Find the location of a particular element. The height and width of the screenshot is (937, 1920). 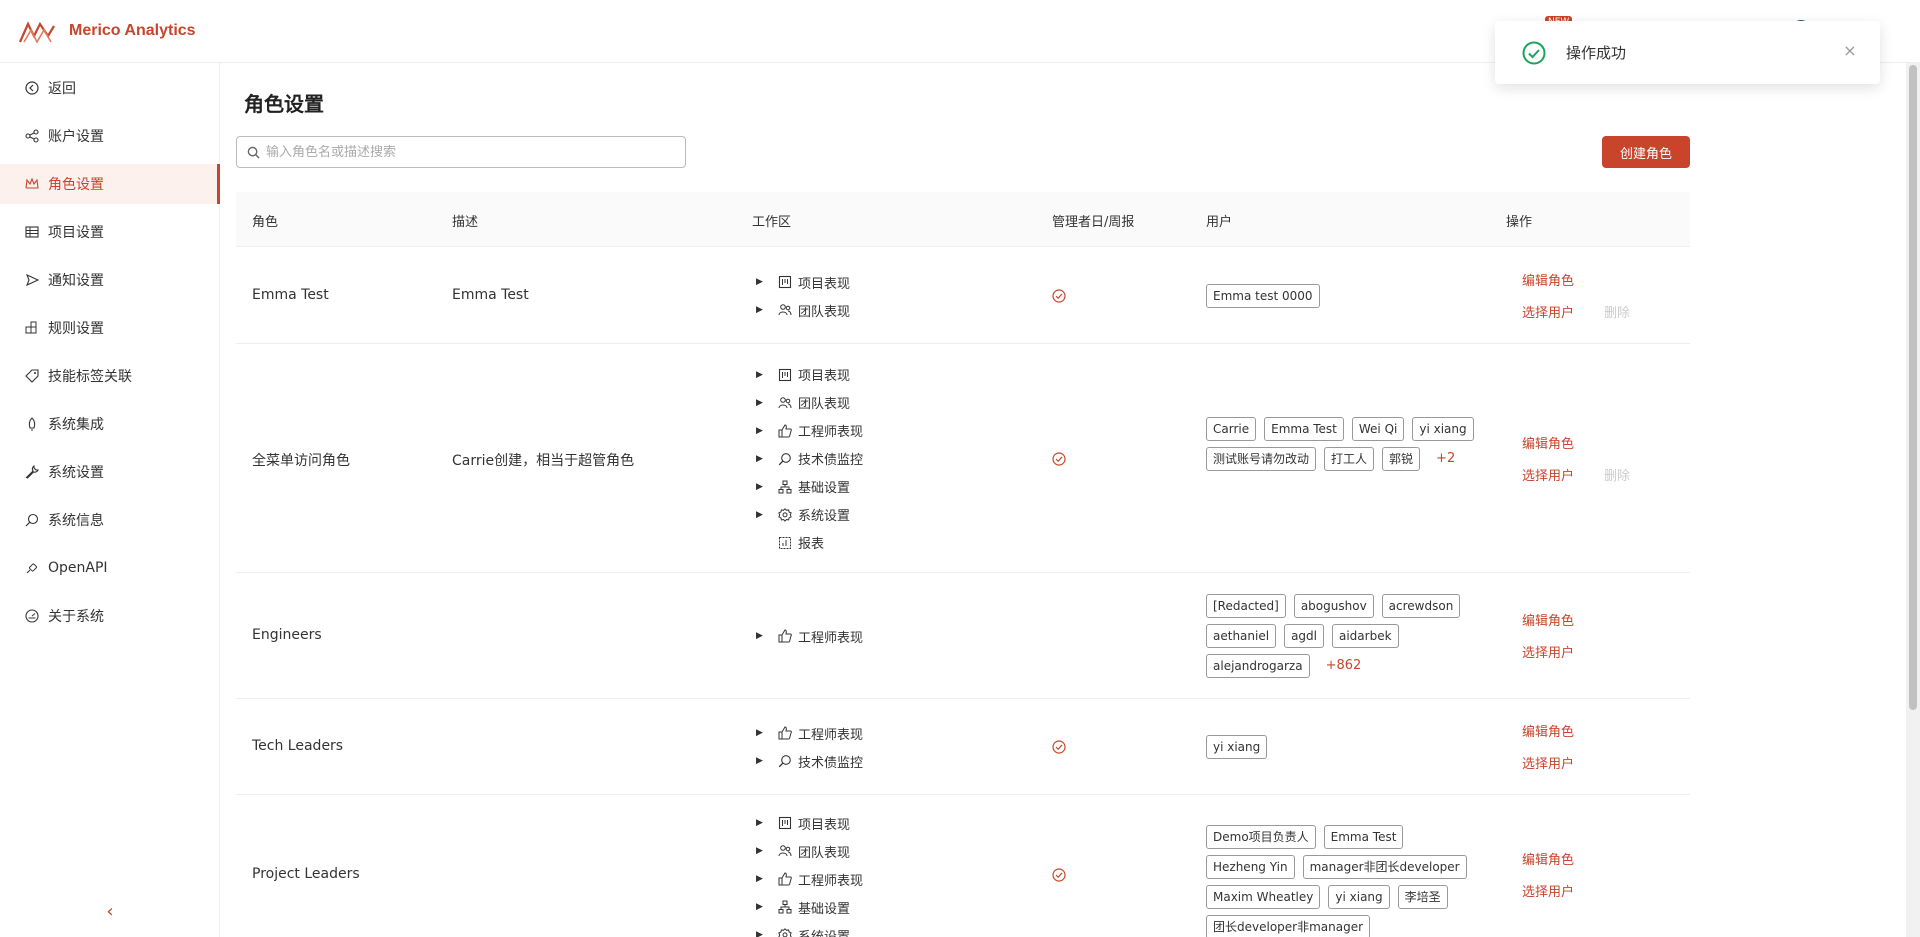

user-tag: agdl is located at coordinates (1304, 636).